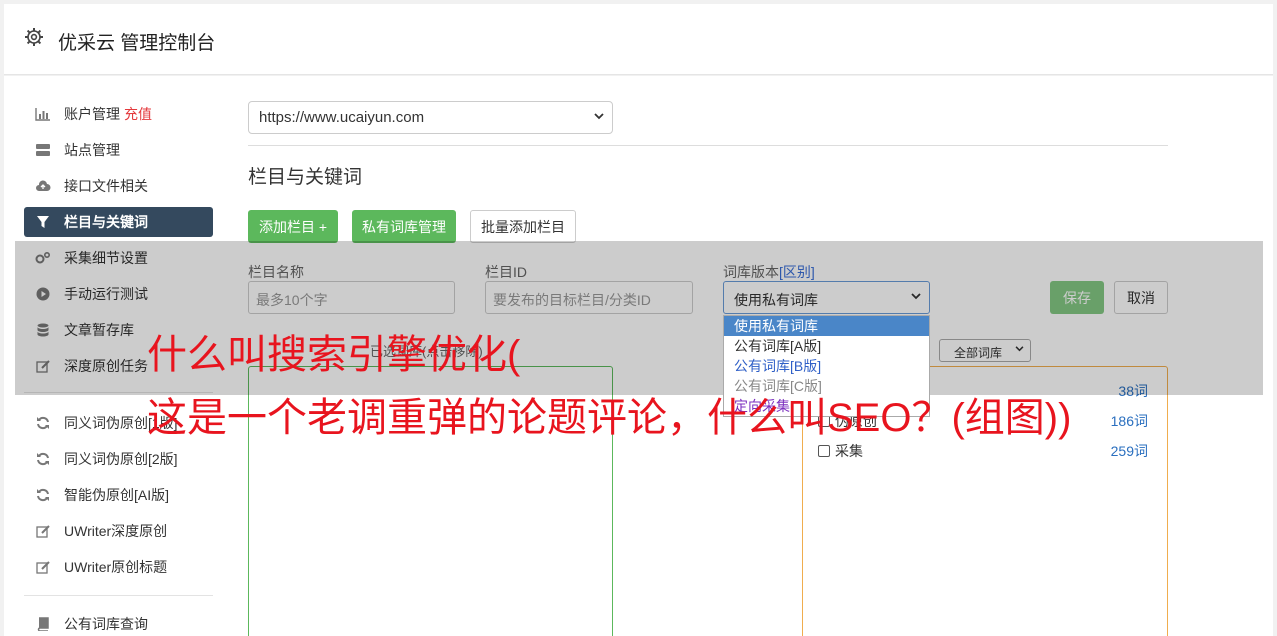  What do you see at coordinates (137, 43) in the screenshot?
I see `app-title: 优采云 管理控制台` at bounding box center [137, 43].